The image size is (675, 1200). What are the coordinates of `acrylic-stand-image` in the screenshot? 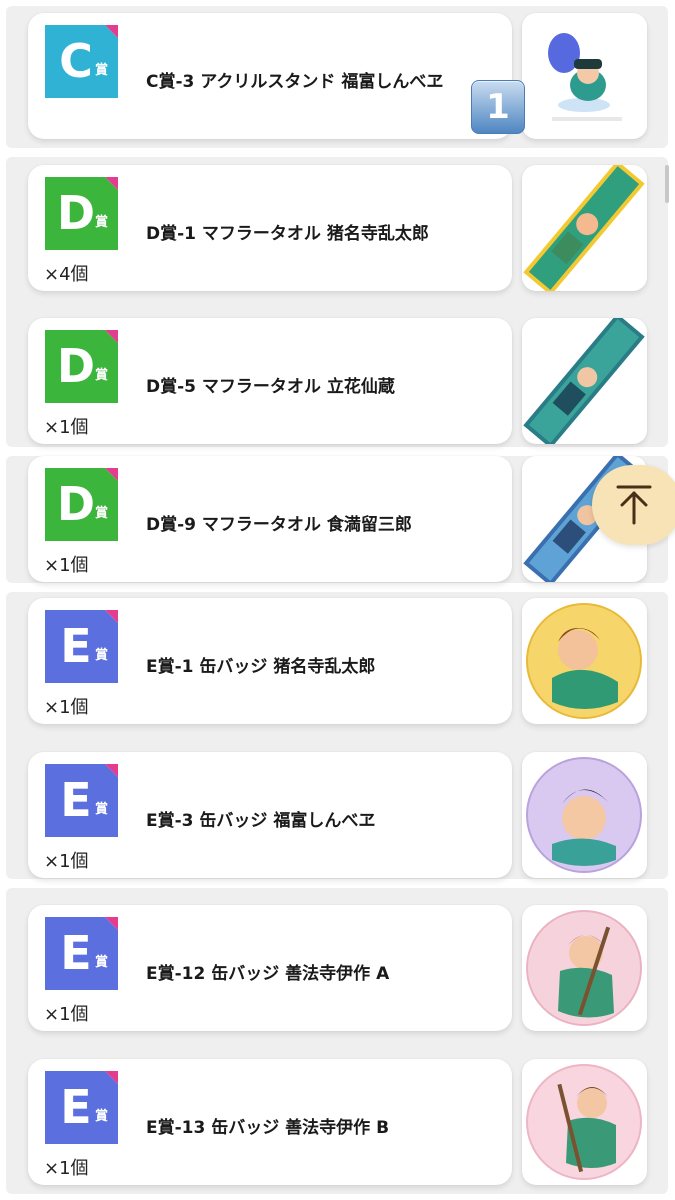 It's located at (584, 76).